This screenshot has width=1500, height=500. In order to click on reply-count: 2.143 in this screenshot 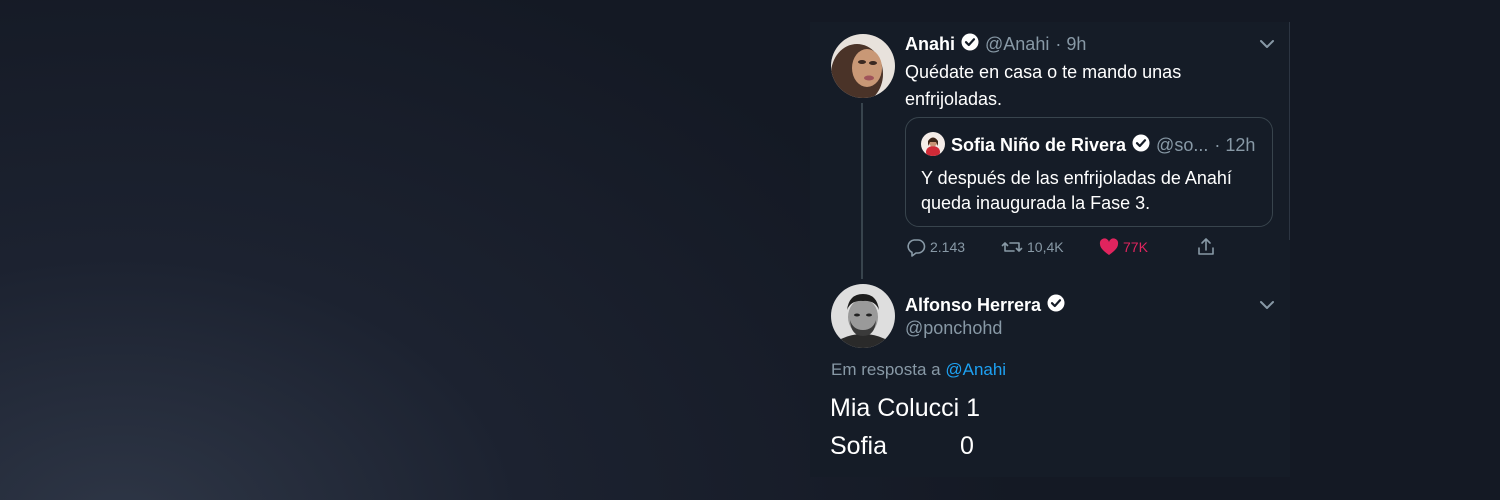, I will do `click(948, 247)`.